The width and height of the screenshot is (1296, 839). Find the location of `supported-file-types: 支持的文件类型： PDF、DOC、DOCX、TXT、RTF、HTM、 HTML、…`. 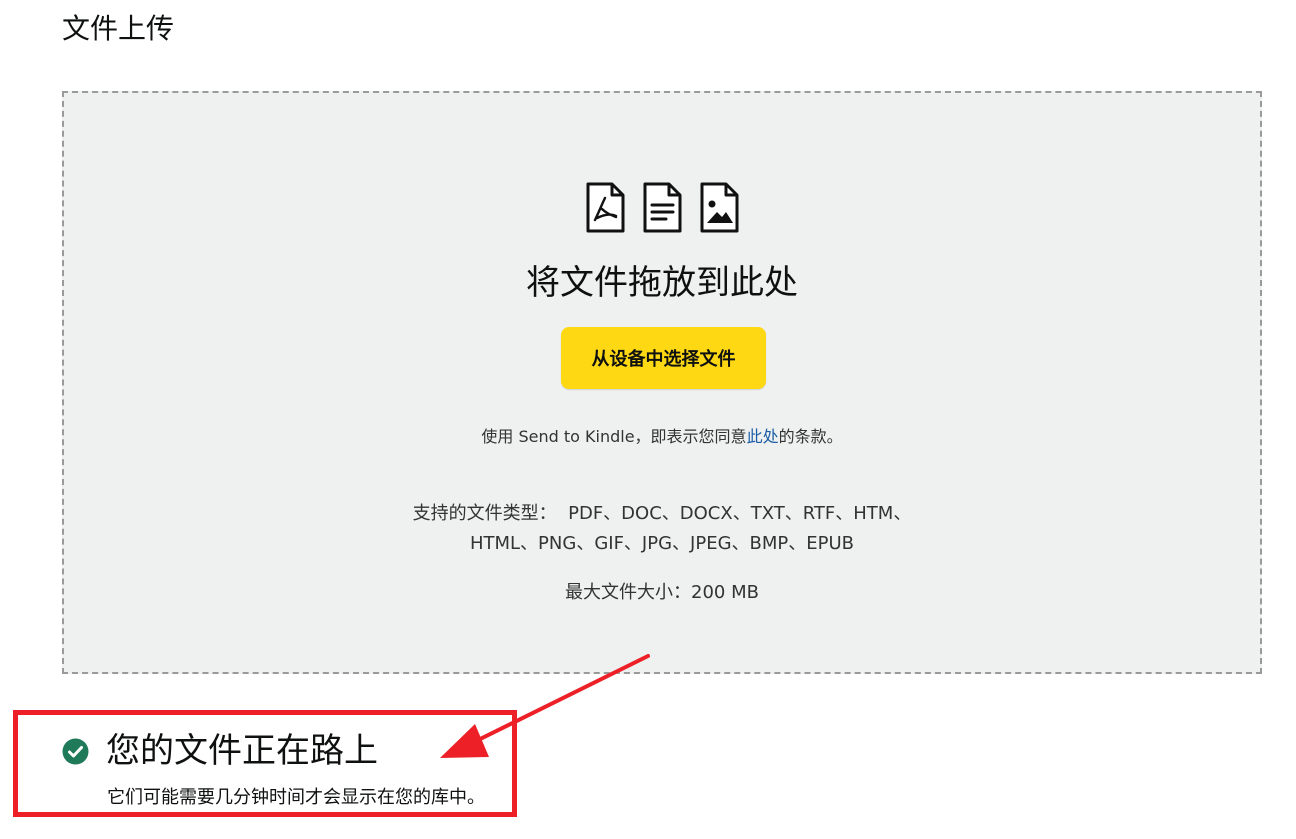

supported-file-types: 支持的文件类型： PDF、DOC、DOCX、TXT、RTF、HTM、 HTML、… is located at coordinates (662, 529).